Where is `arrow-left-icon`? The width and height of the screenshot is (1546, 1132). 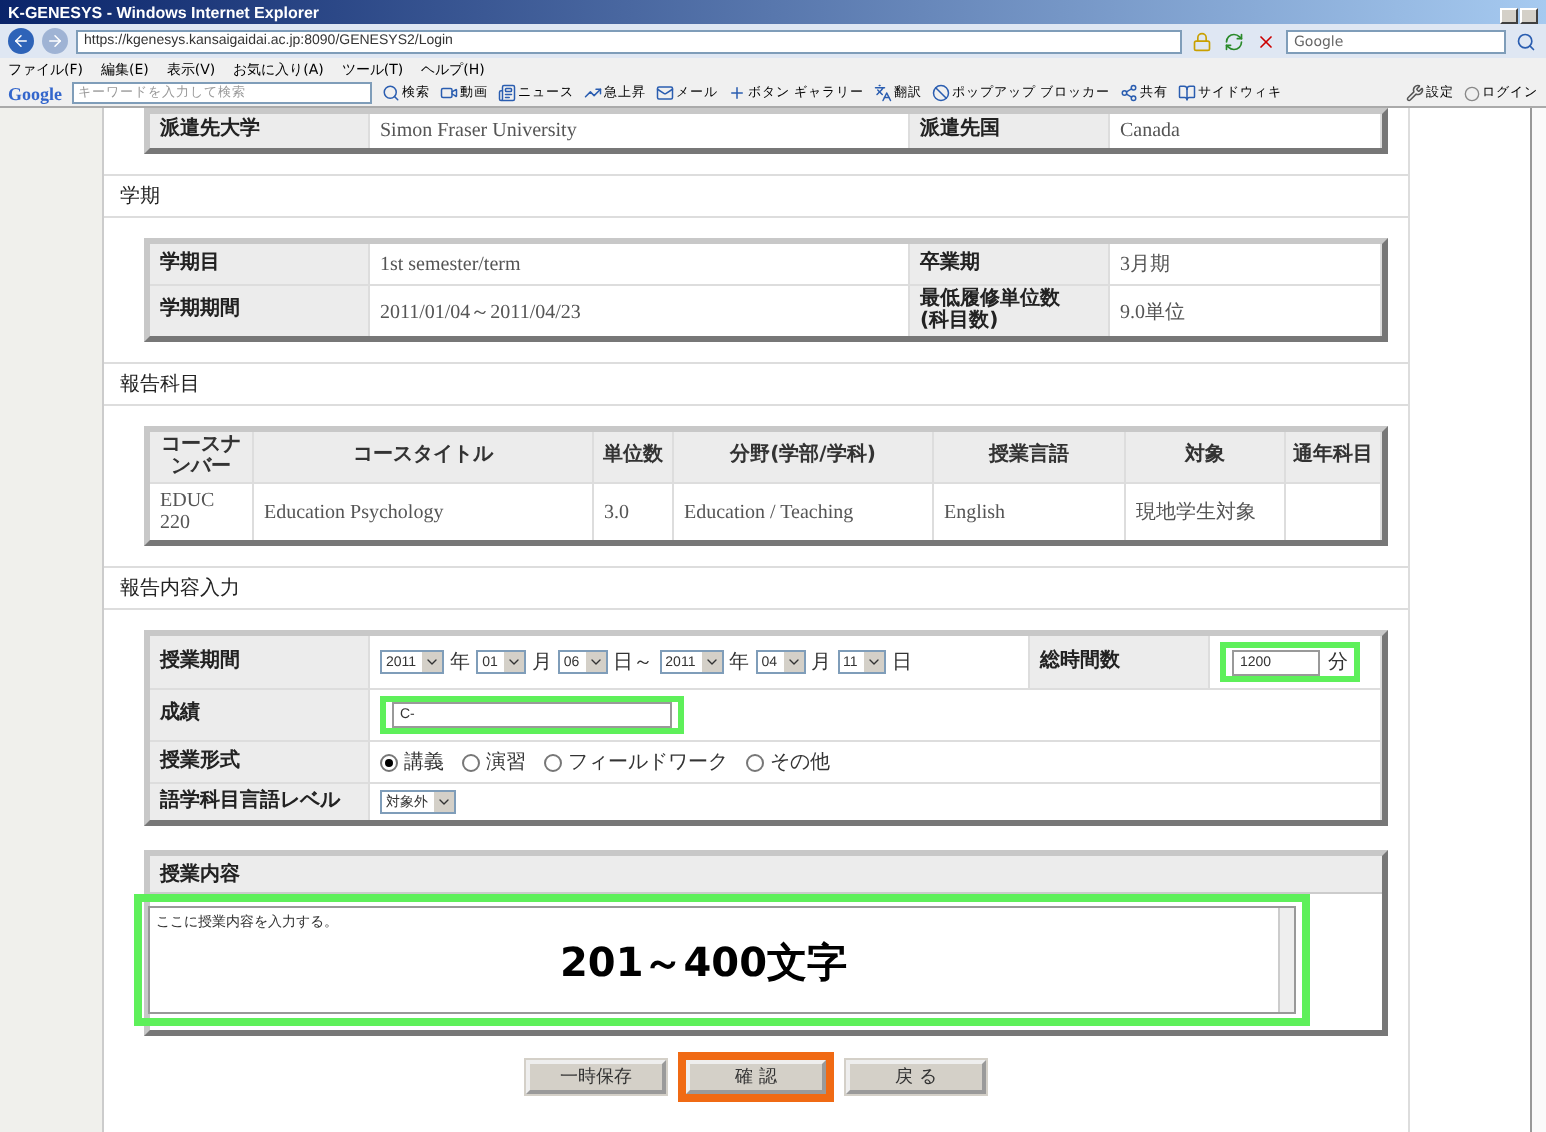
arrow-left-icon is located at coordinates (21, 41).